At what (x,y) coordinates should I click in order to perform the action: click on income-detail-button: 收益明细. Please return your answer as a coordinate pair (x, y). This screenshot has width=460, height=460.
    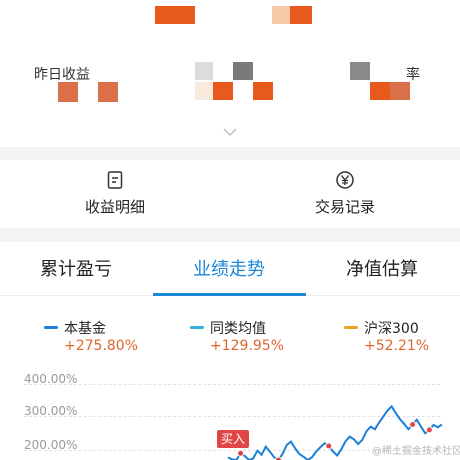
    Looking at the image, I should click on (115, 195).